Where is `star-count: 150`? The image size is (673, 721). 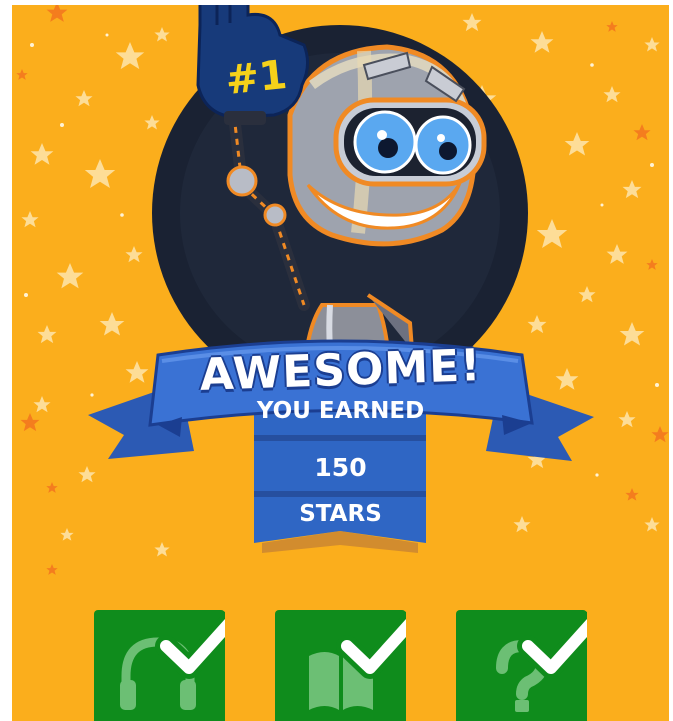
star-count: 150 is located at coordinates (340, 467).